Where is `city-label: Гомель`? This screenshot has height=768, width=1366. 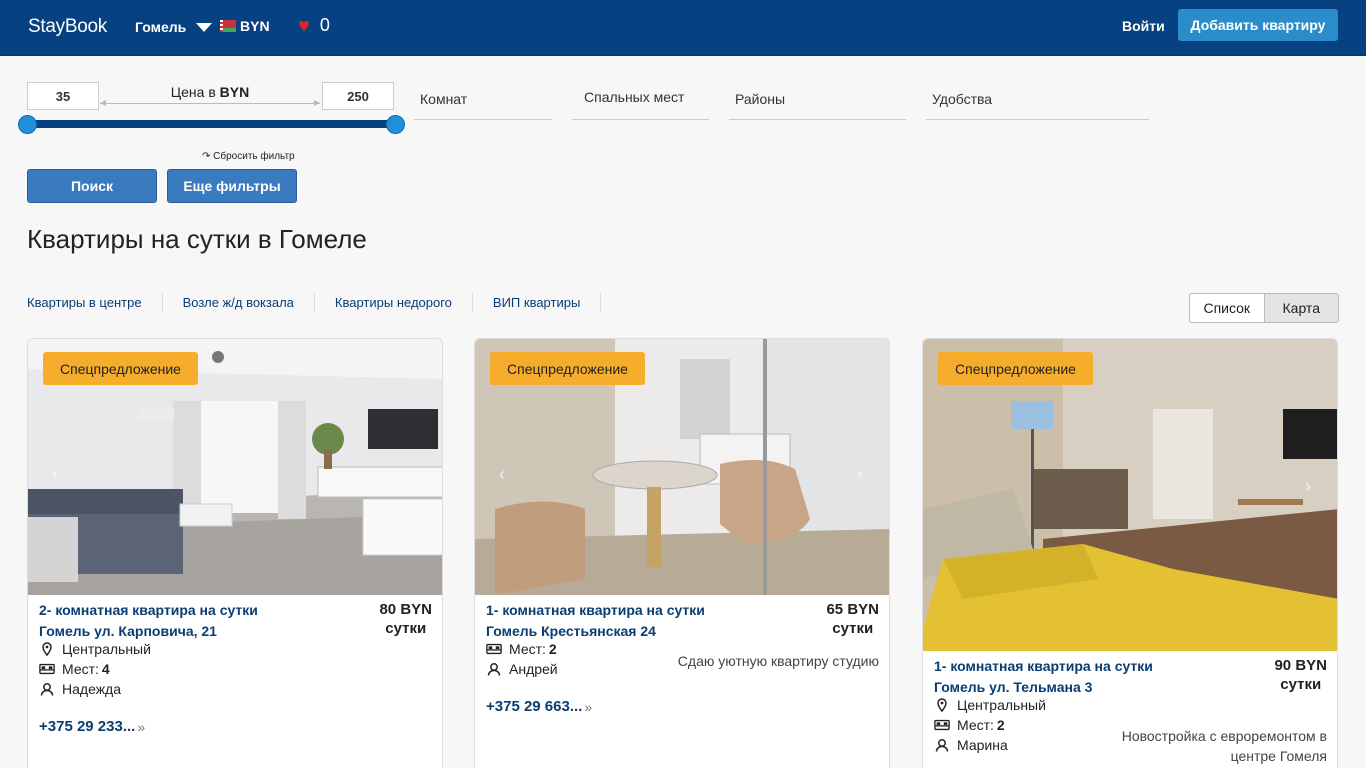
city-label: Гомель is located at coordinates (161, 27).